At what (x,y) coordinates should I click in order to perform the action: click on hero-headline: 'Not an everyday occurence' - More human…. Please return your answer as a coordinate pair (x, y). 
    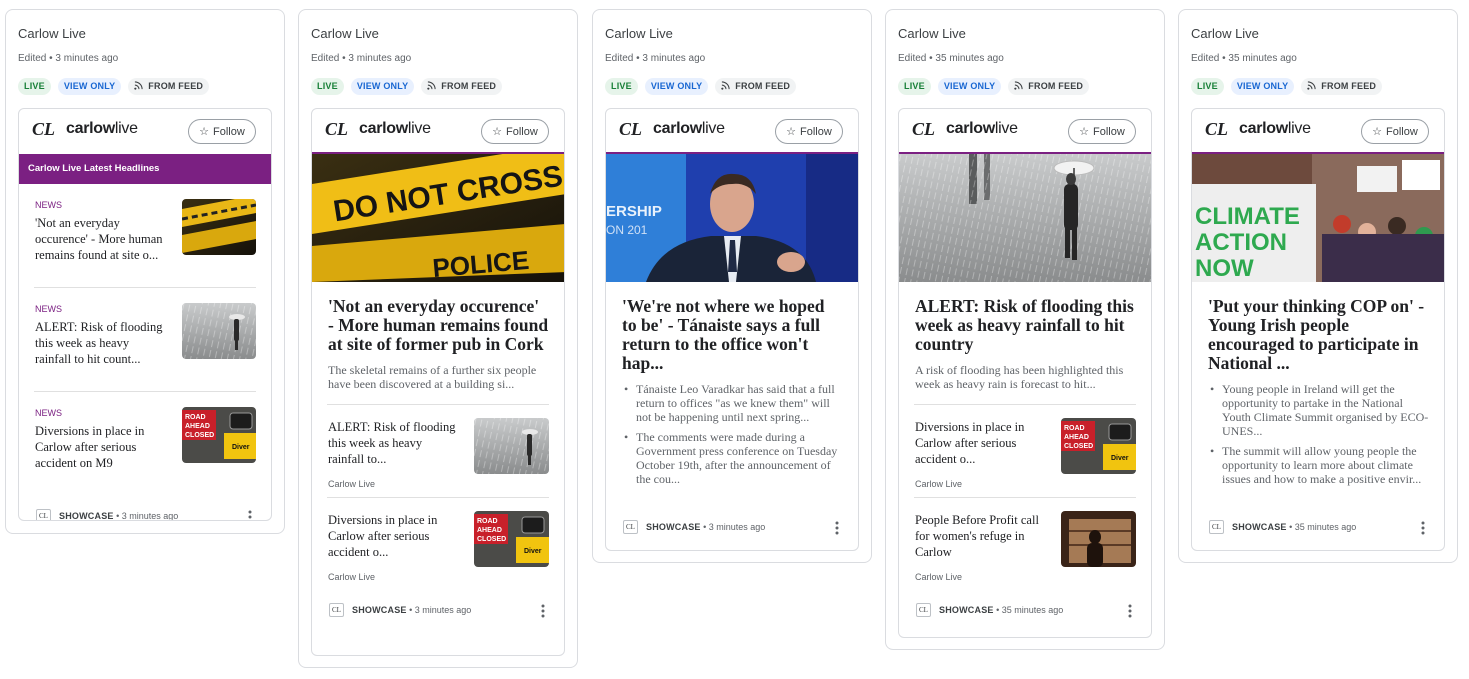
    Looking at the image, I should click on (438, 325).